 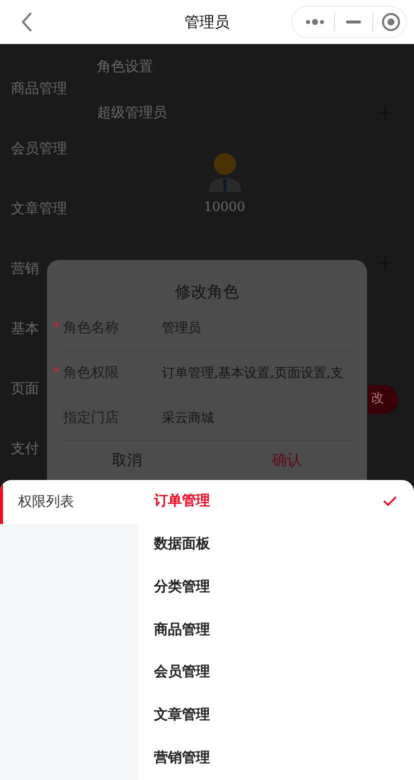 What do you see at coordinates (276, 630) in the screenshot?
I see `option-item: 商品管理` at bounding box center [276, 630].